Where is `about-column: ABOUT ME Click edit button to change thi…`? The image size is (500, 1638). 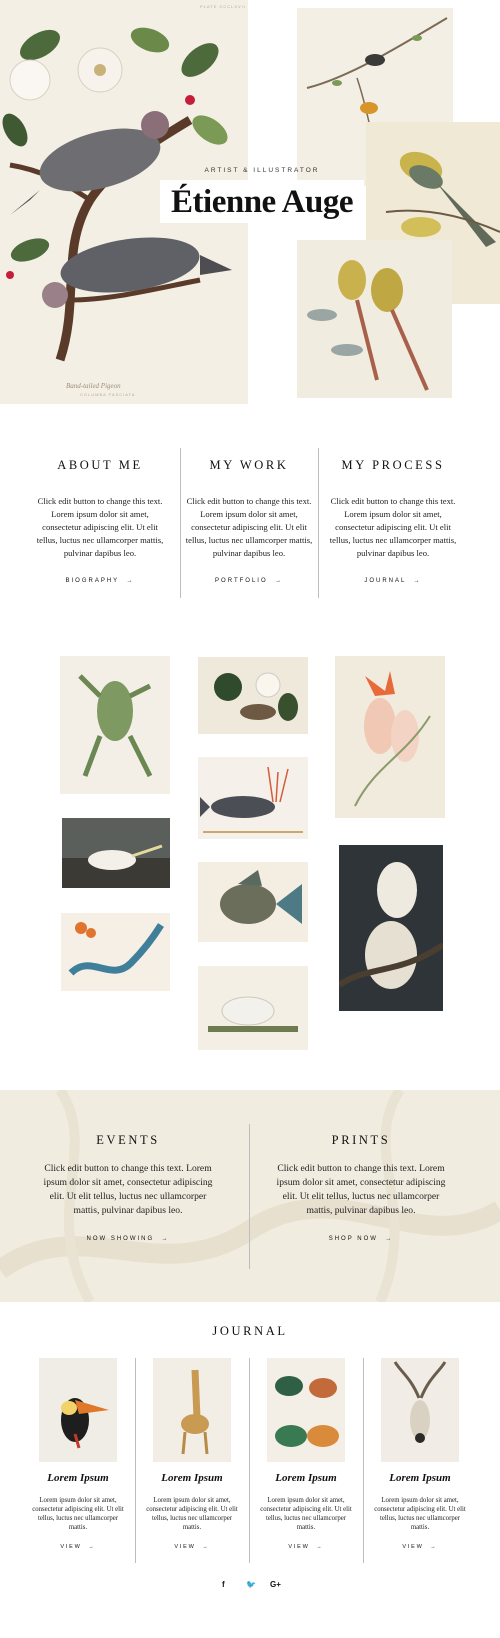 about-column: ABOUT ME Click edit button to change thi… is located at coordinates (100, 522).